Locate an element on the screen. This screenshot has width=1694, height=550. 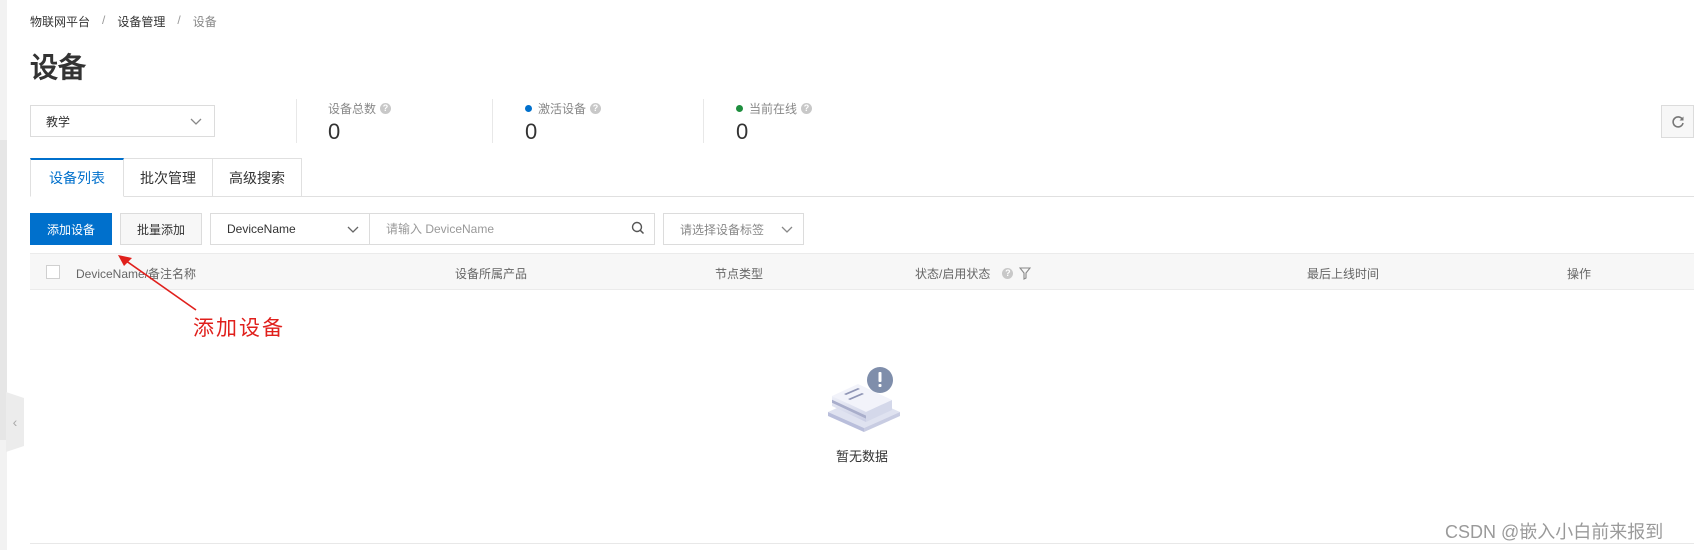
stat-label: 激活设备 is located at coordinates (562, 109).